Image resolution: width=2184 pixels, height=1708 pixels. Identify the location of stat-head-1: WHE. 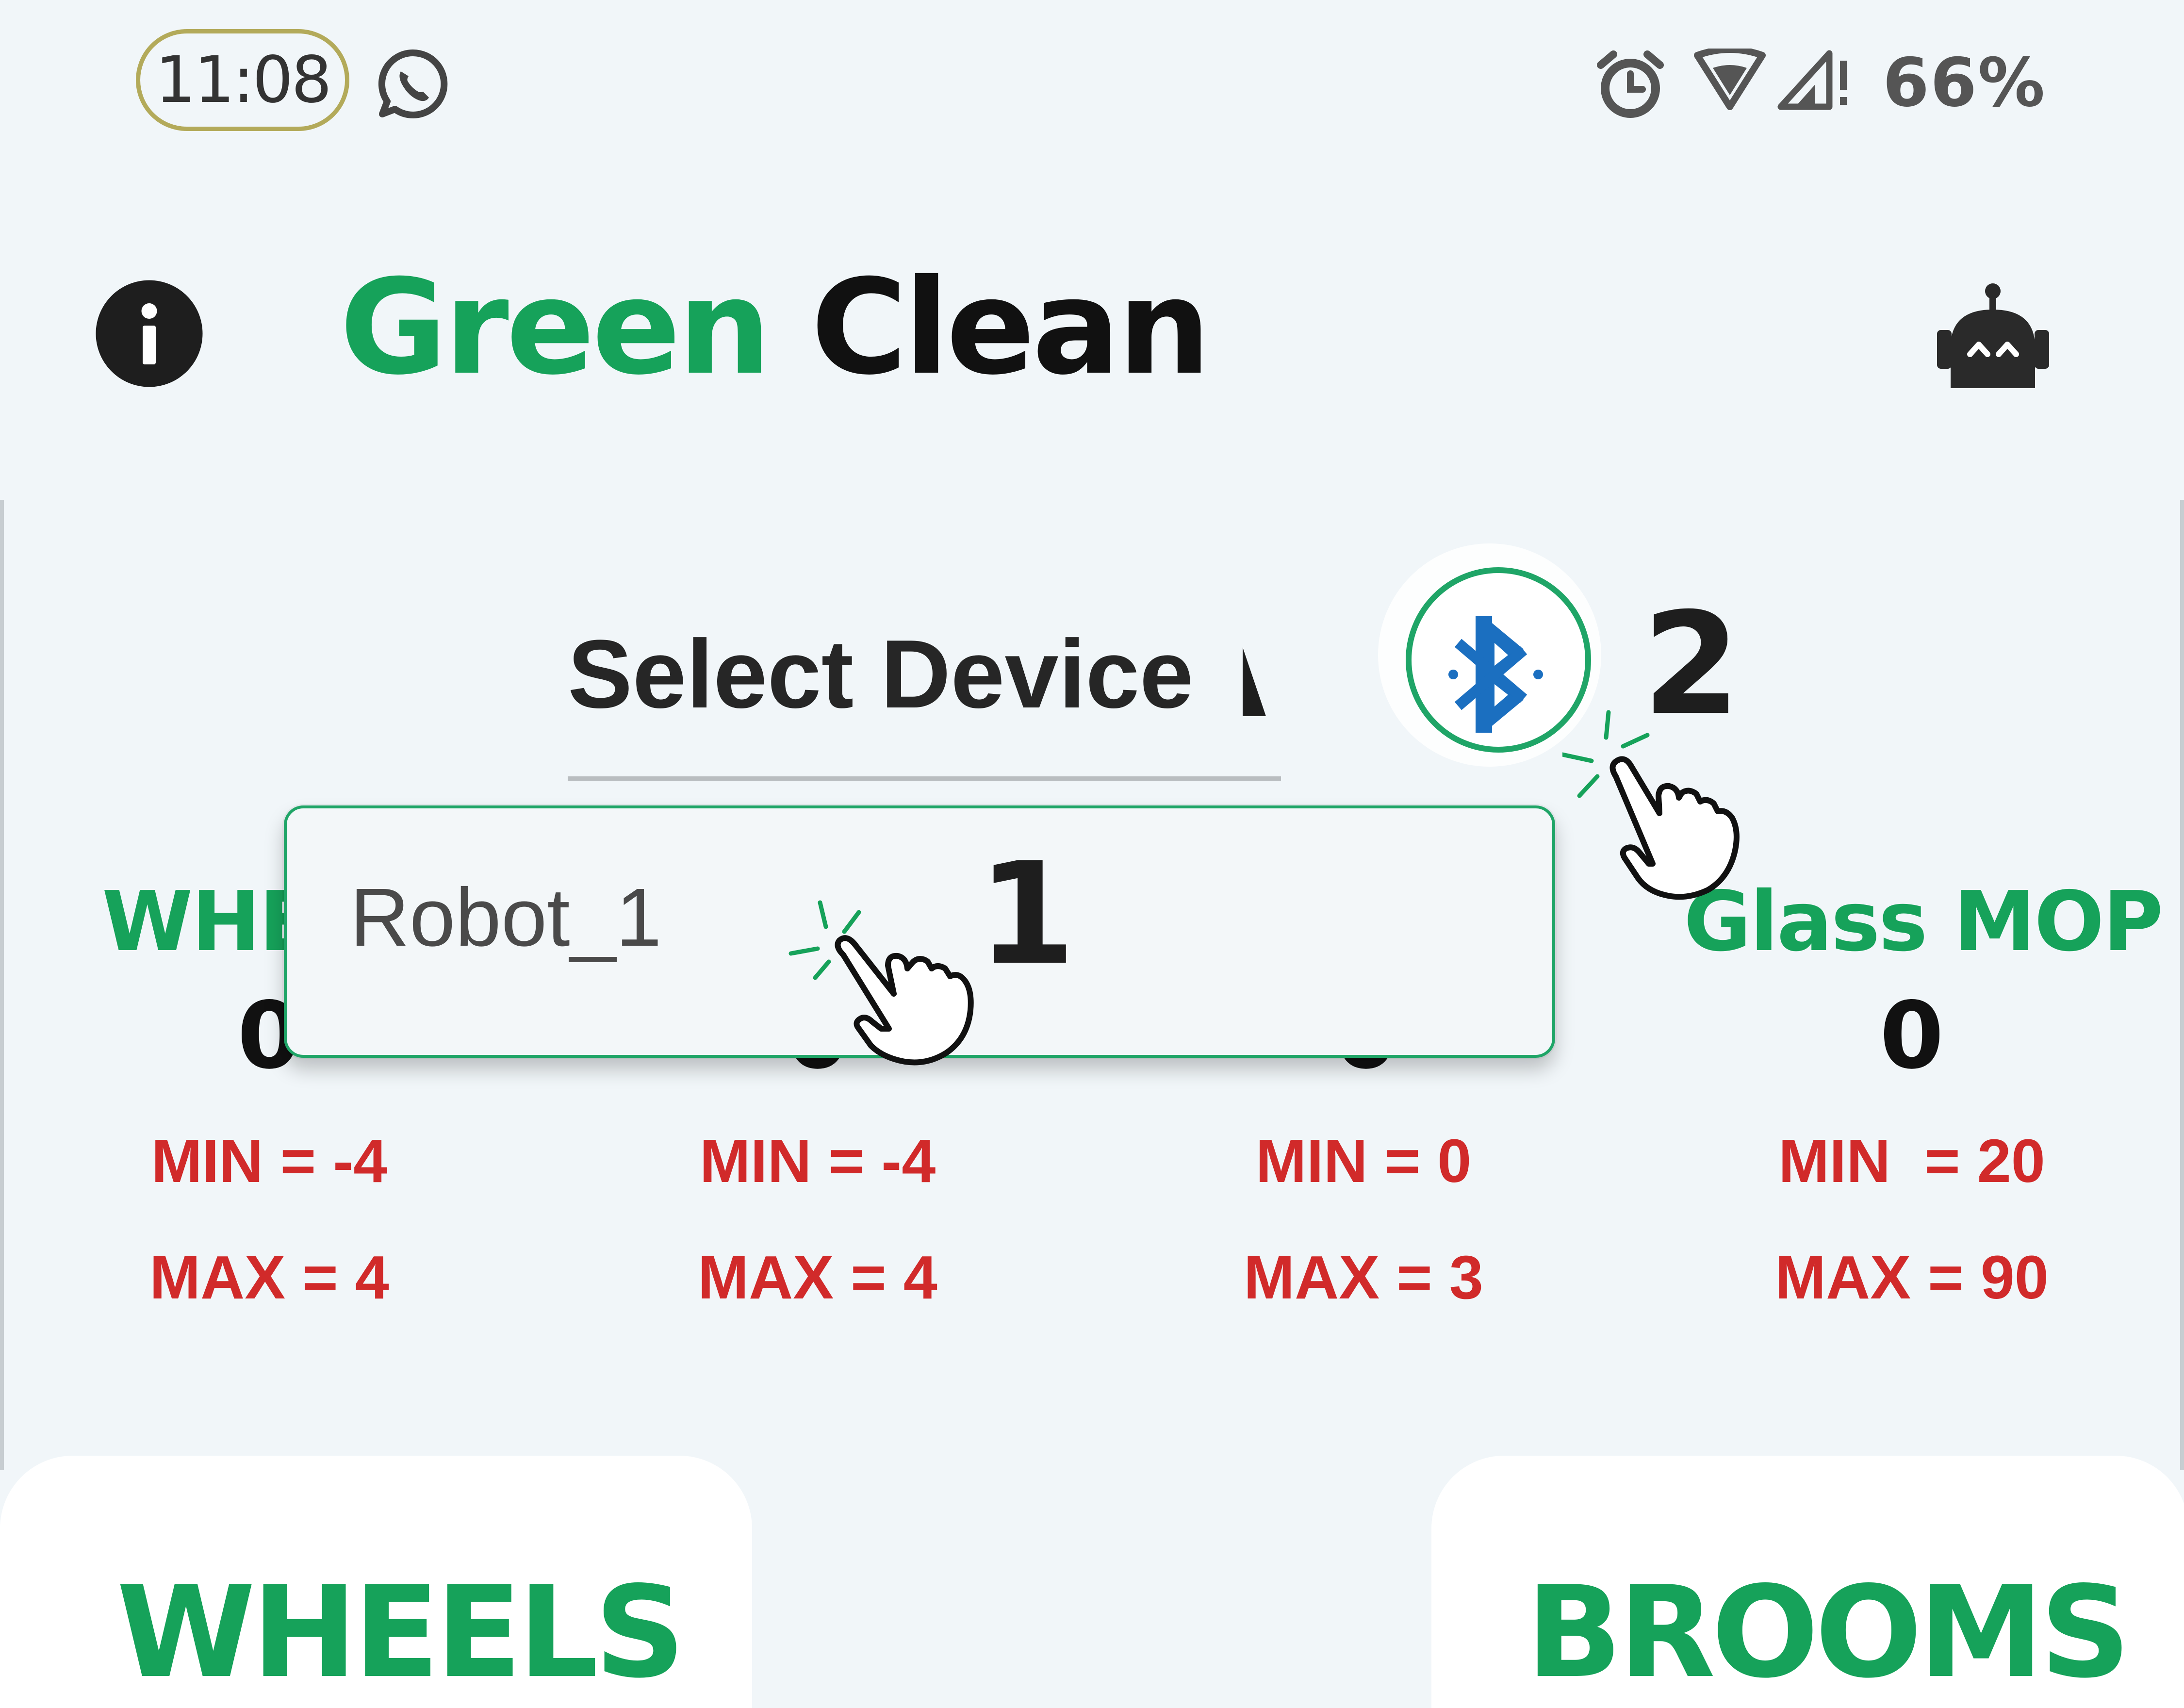
(208, 922).